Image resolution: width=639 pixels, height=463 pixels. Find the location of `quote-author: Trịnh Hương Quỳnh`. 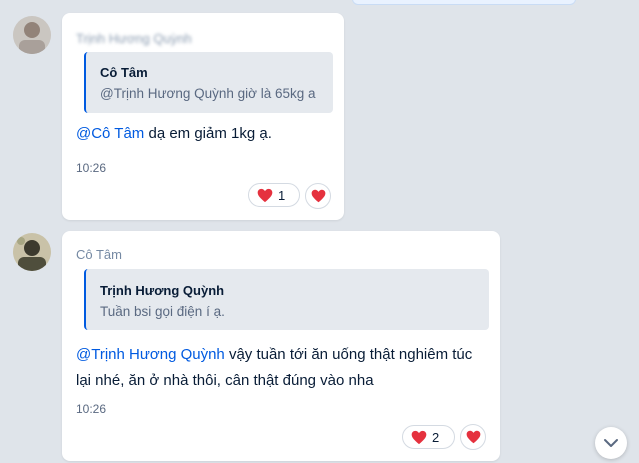

quote-author: Trịnh Hương Quỳnh is located at coordinates (162, 290).